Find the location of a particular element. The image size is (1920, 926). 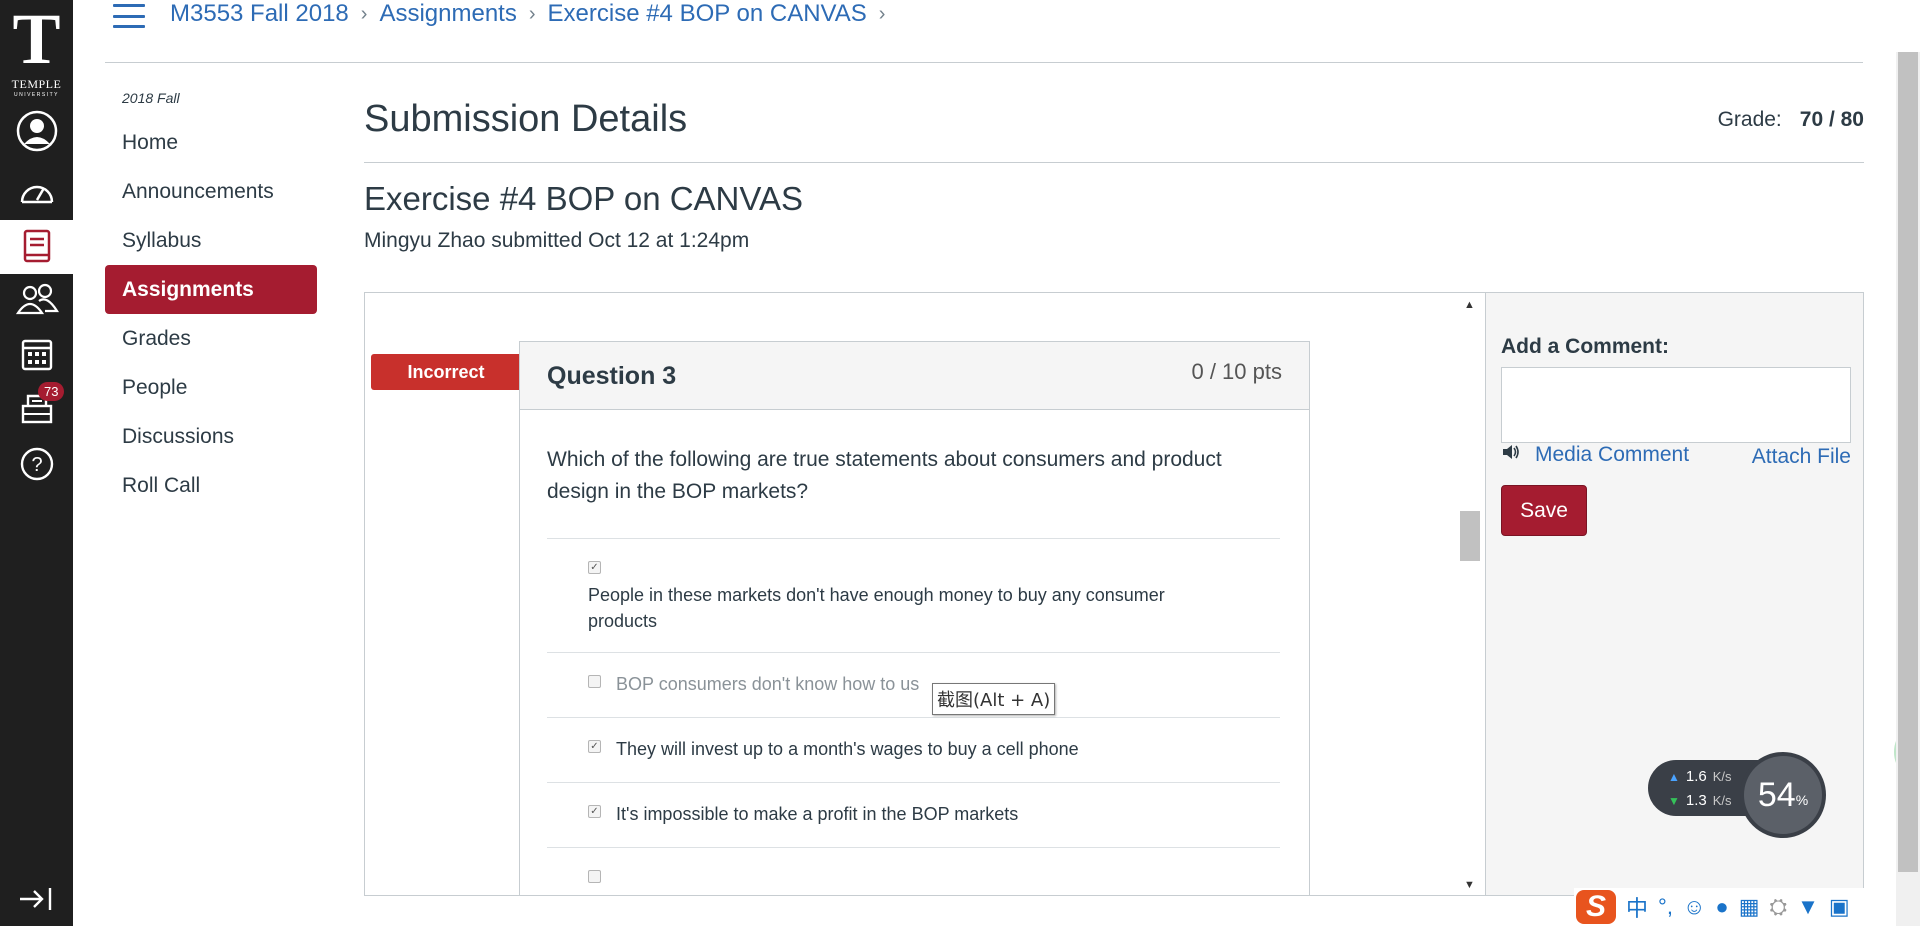

incorrect-label: Incorrect is located at coordinates (446, 372).